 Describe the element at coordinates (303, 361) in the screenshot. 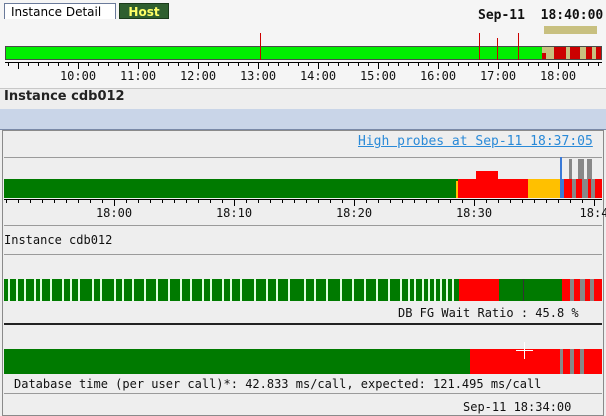

I see `db-time-bar` at that location.